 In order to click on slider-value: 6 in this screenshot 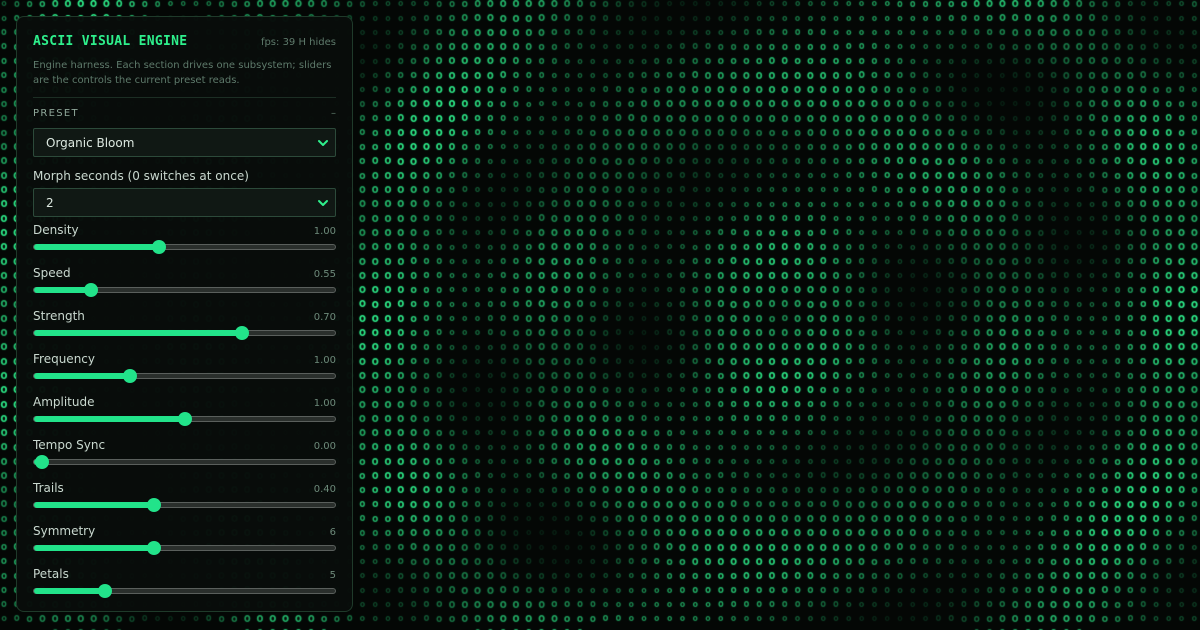, I will do `click(332, 532)`.